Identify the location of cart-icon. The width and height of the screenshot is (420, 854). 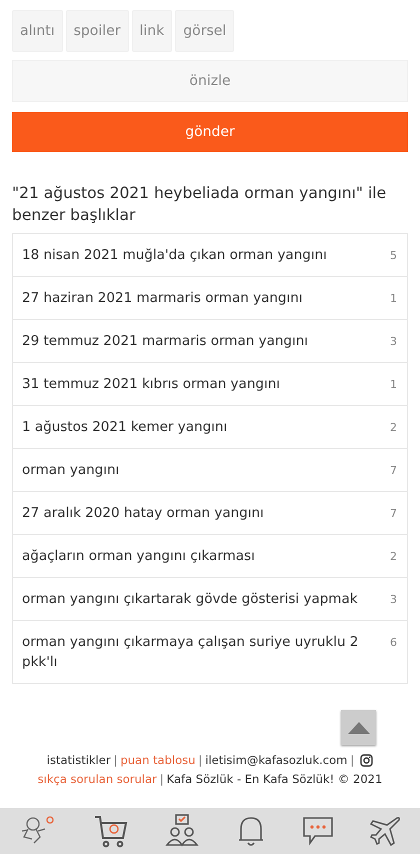
(110, 831).